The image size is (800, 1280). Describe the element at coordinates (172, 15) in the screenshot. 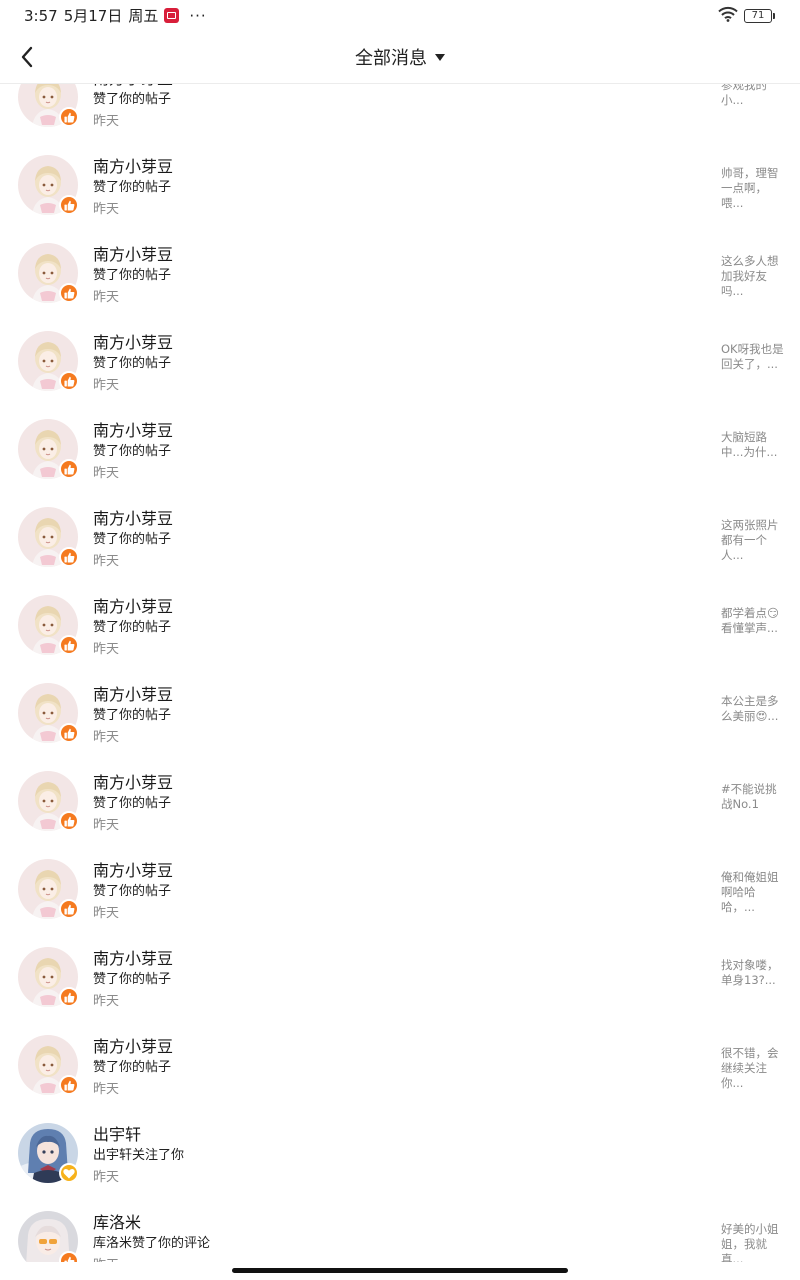

I see `screen-record-icon` at that location.